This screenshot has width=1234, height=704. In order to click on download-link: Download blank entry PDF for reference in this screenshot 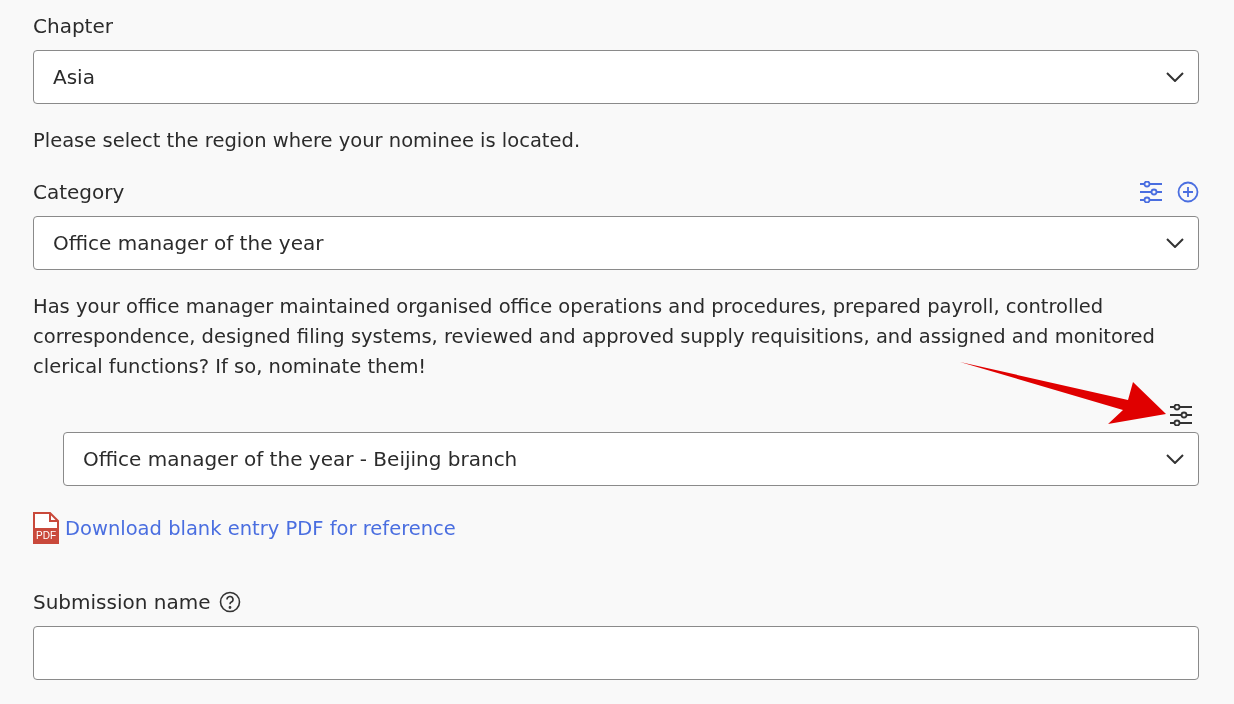, I will do `click(260, 528)`.